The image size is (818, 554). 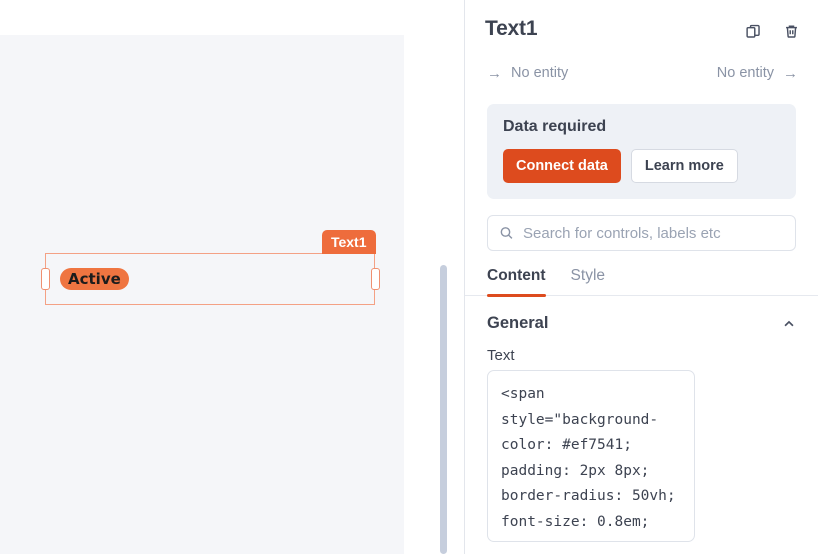 What do you see at coordinates (518, 323) in the screenshot?
I see `section-title-general: General` at bounding box center [518, 323].